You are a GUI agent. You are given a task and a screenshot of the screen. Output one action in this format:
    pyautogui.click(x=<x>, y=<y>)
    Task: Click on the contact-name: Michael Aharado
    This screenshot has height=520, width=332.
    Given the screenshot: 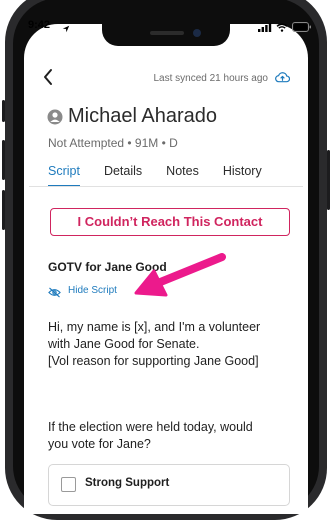 What is the action you would take?
    pyautogui.click(x=142, y=116)
    